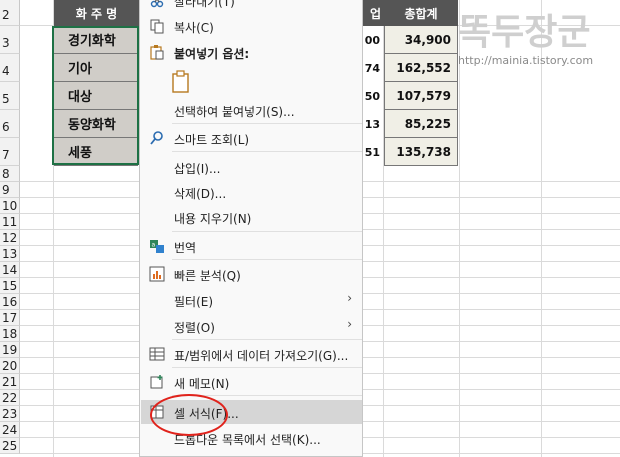  I want to click on menu-item-filter: 필터(E) ›, so click(251, 300).